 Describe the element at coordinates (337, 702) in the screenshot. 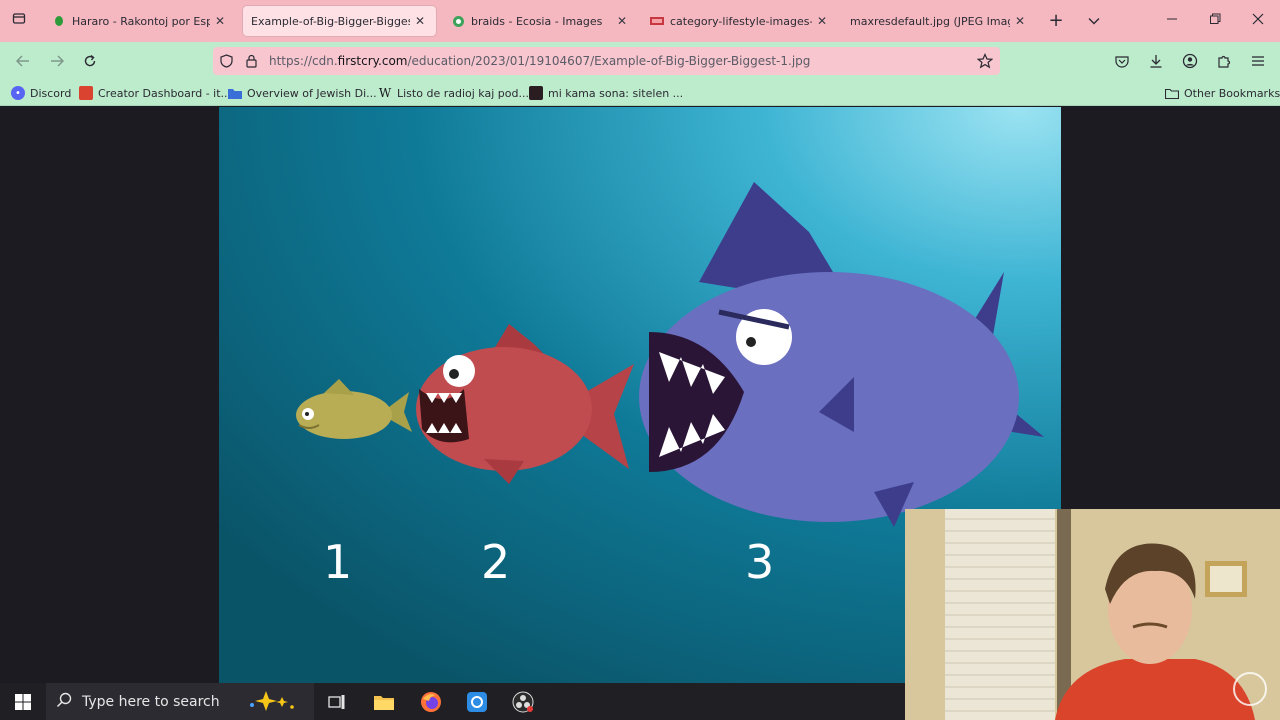

I see `task-view-icon` at that location.